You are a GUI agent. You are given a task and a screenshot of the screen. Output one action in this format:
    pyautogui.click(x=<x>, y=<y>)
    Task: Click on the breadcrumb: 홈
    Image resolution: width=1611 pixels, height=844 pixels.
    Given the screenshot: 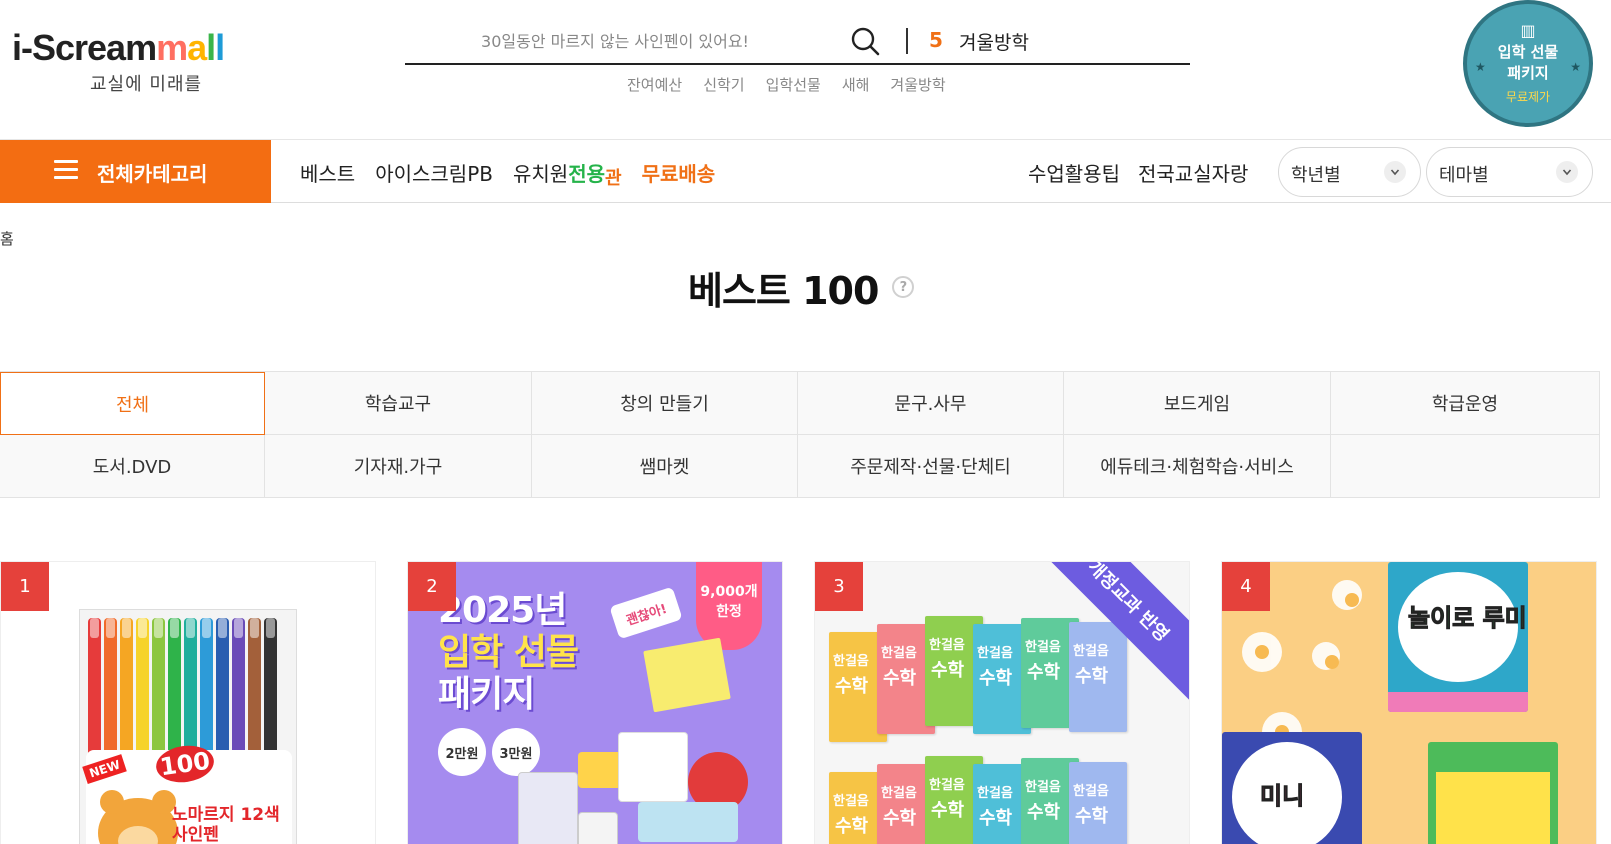 What is the action you would take?
    pyautogui.click(x=7, y=238)
    